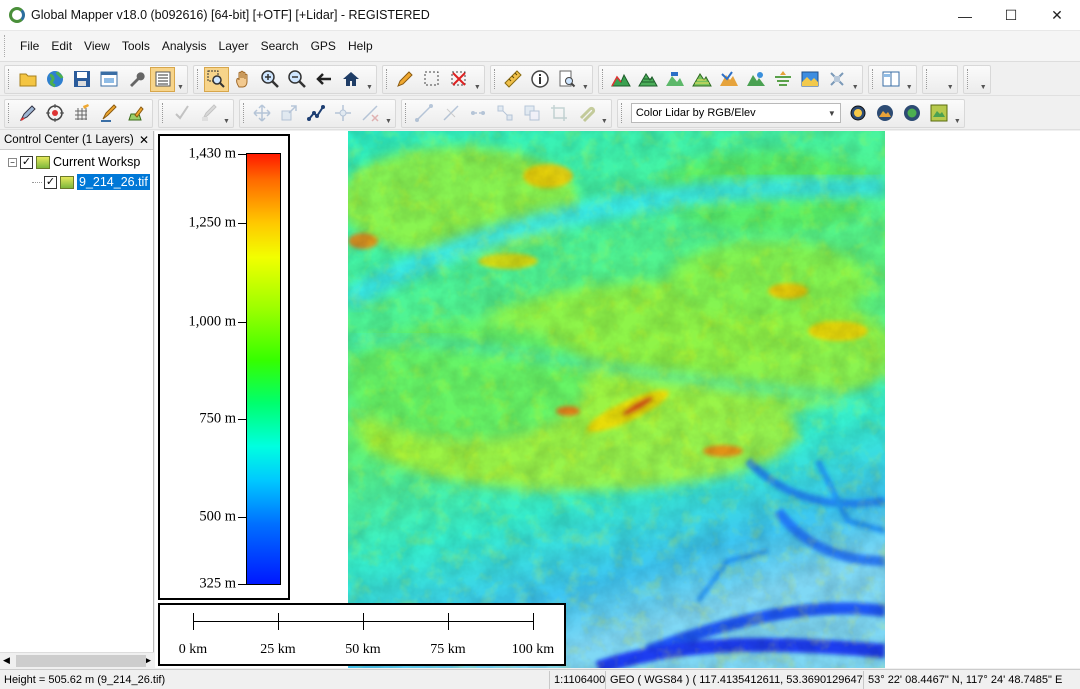 Image resolution: width=1080 pixels, height=689 pixels. What do you see at coordinates (270, 79) in the screenshot?
I see `zoom-in-button` at bounding box center [270, 79].